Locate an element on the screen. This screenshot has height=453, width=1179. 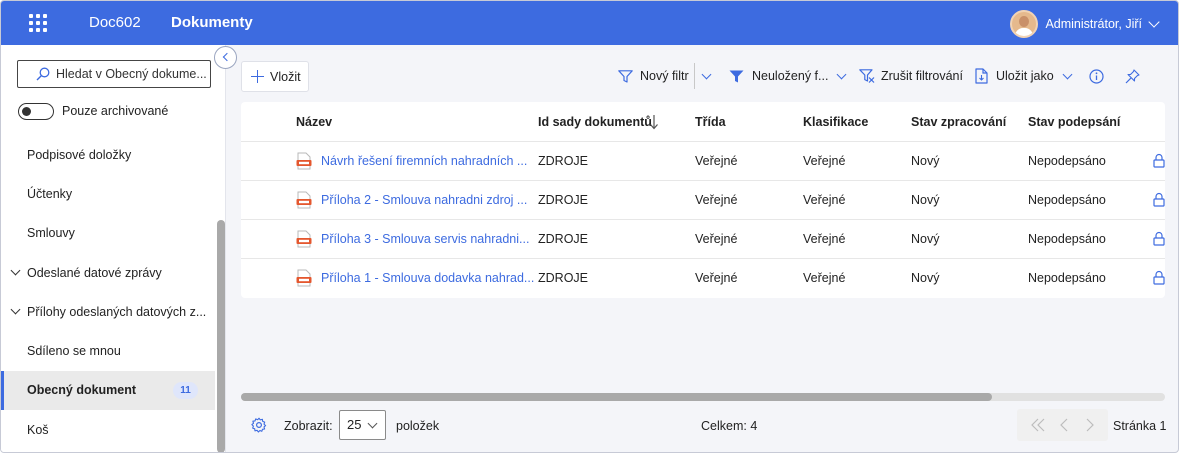
gear-icon is located at coordinates (259, 425).